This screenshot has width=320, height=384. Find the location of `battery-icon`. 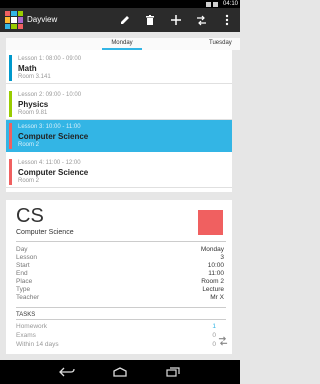

battery-icon is located at coordinates (215, 4).